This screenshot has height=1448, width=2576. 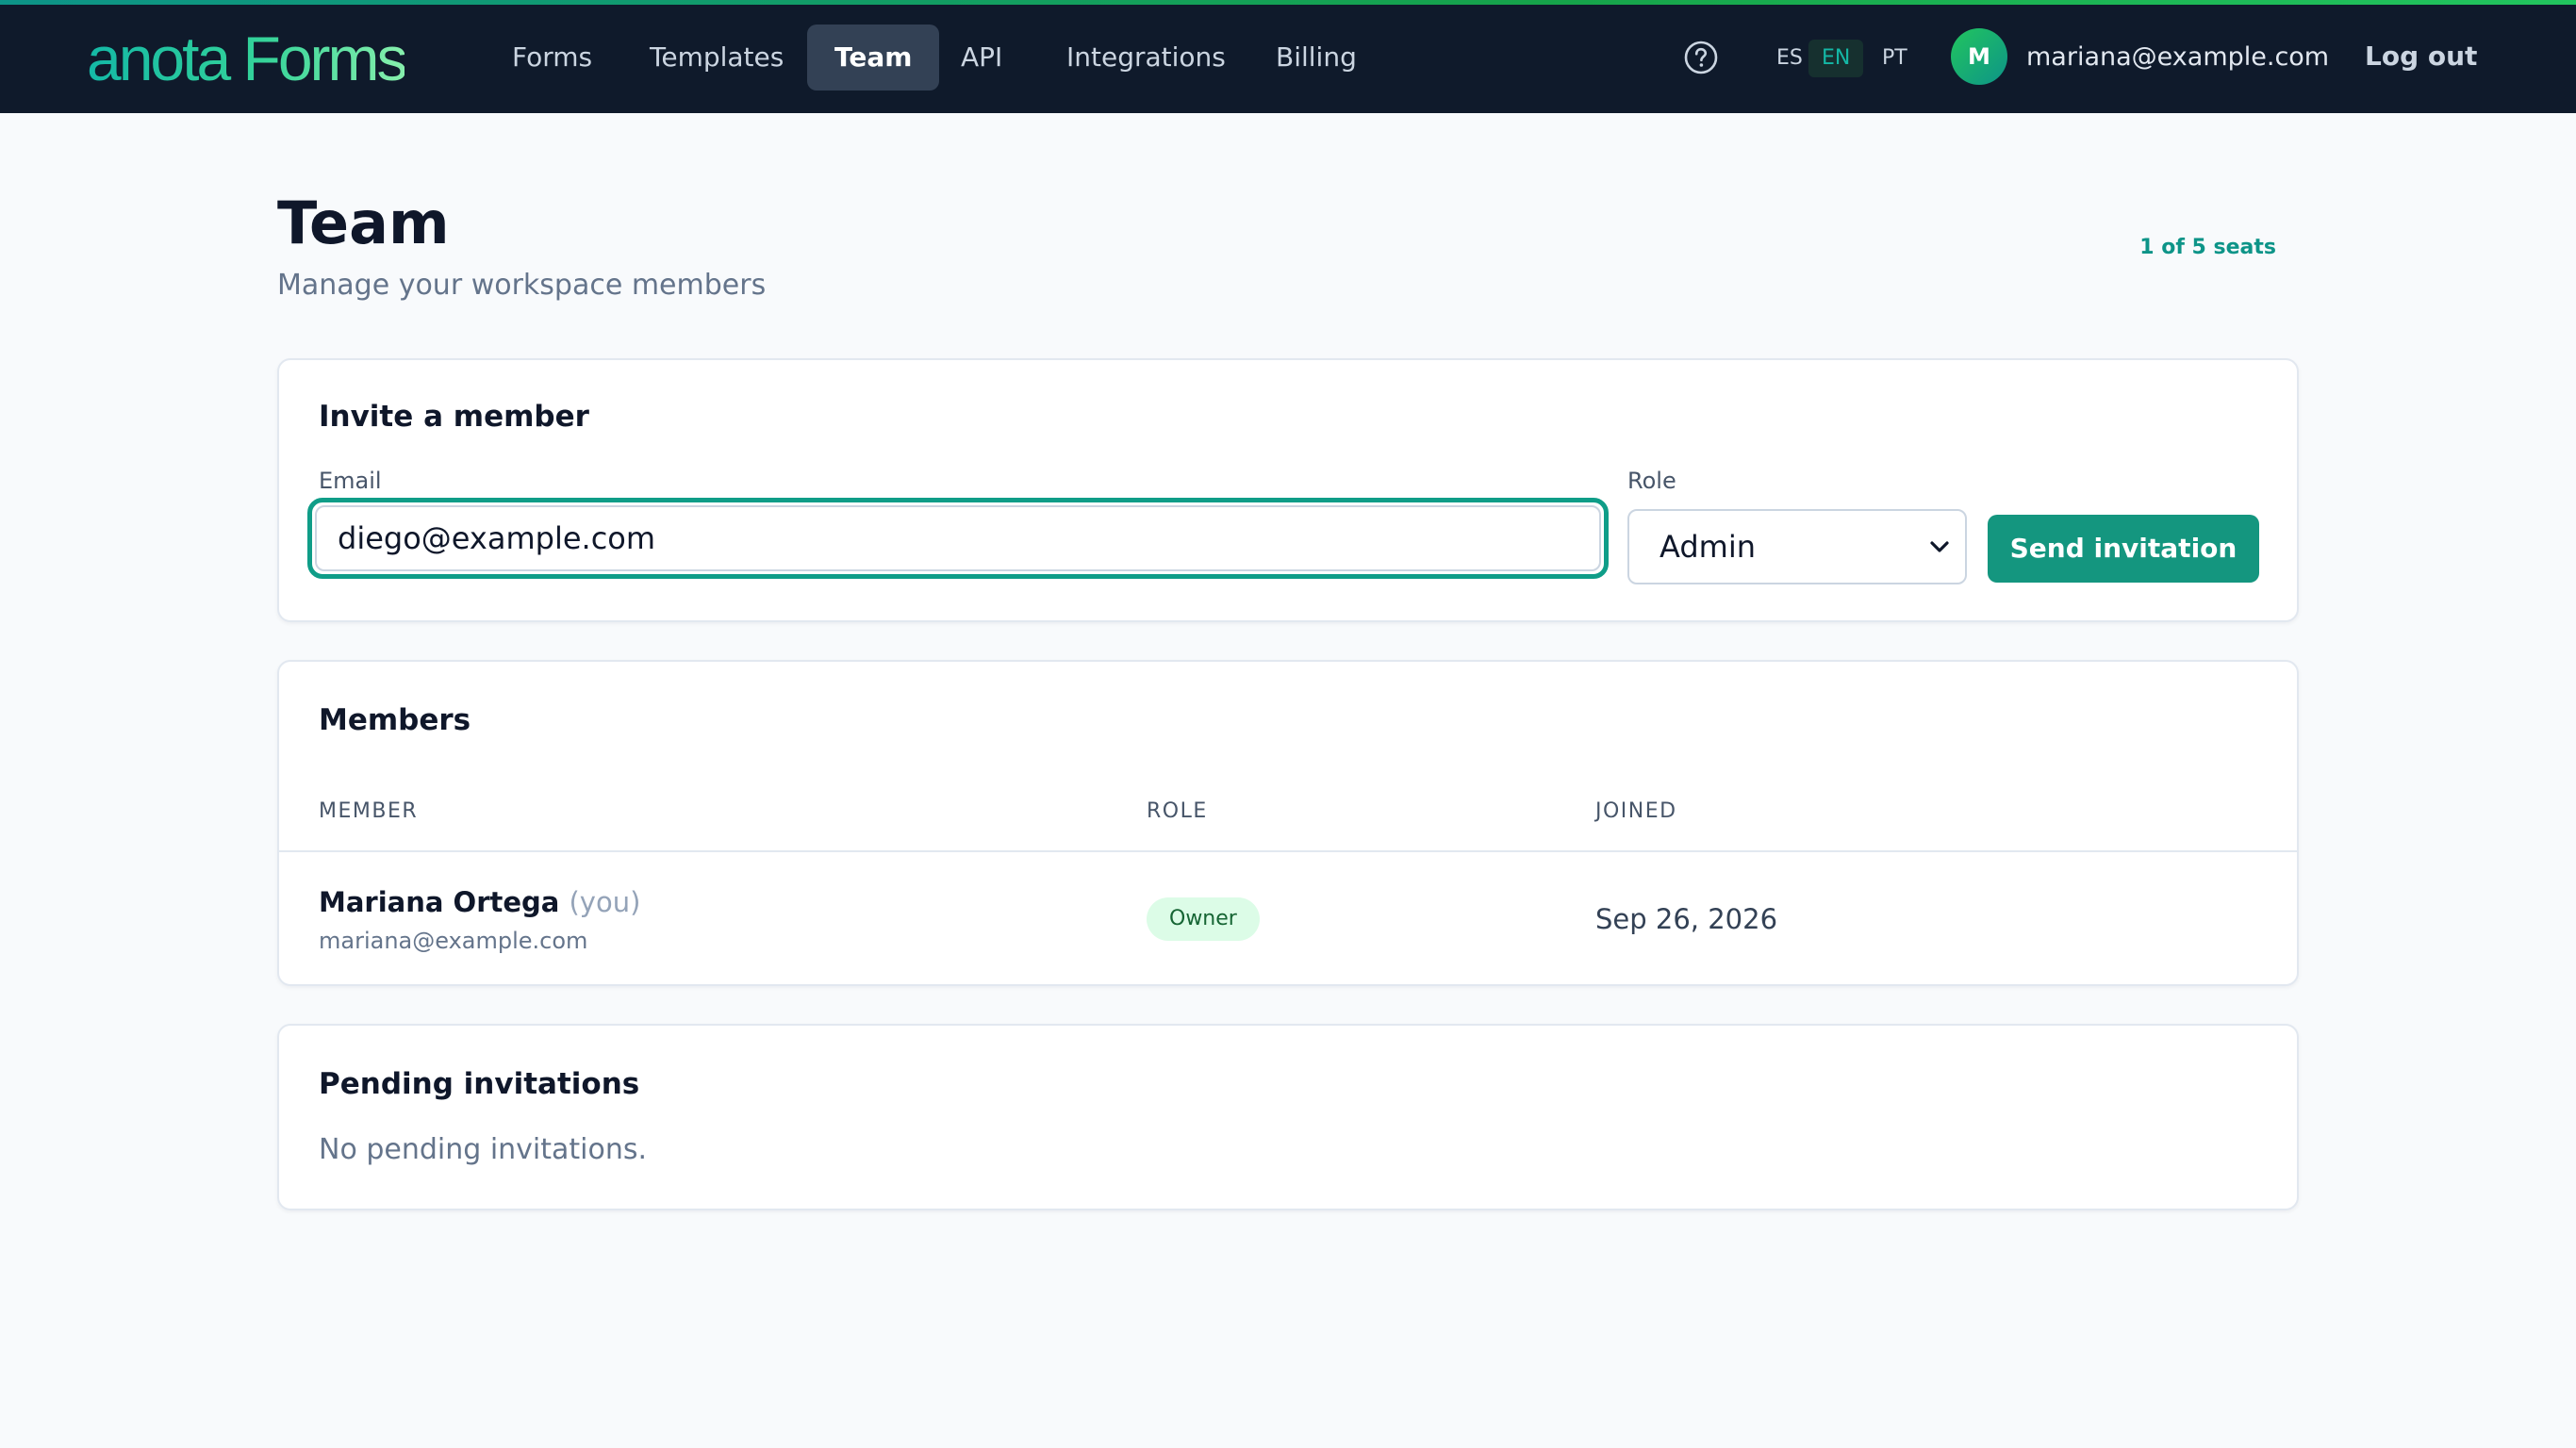 I want to click on page-subtitle: Manage your workspace members, so click(x=522, y=285).